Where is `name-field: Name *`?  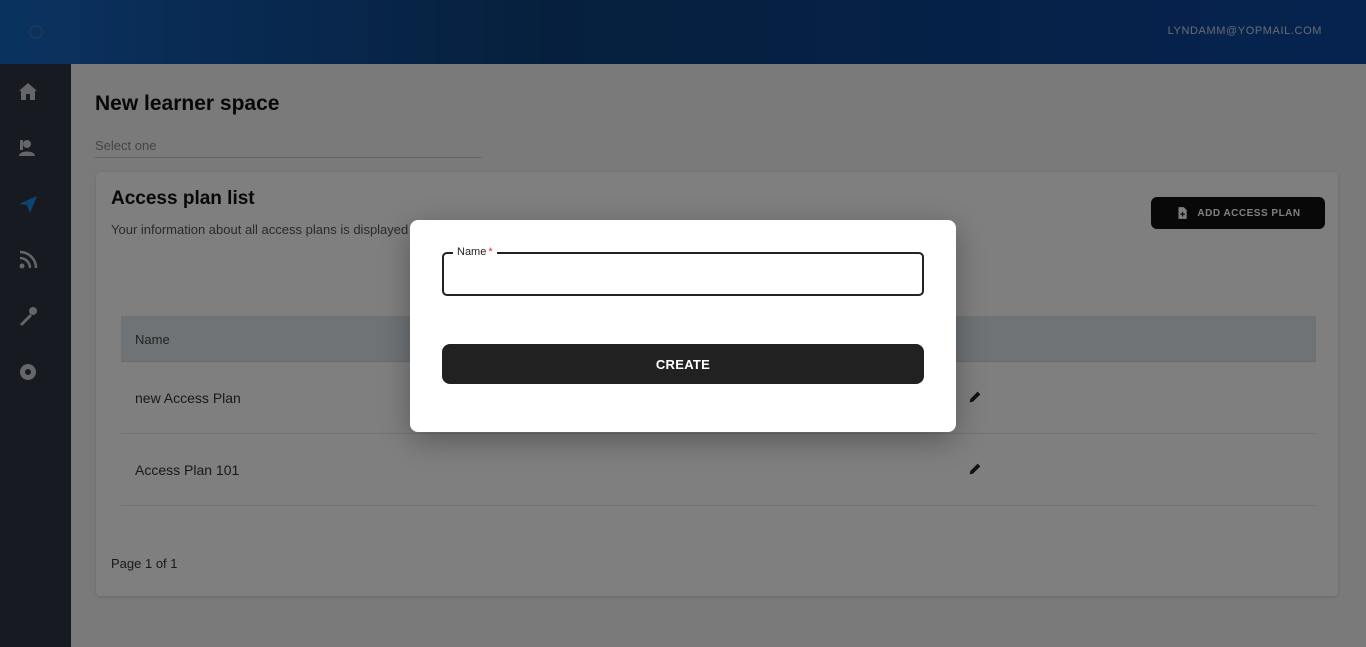 name-field: Name * is located at coordinates (683, 270).